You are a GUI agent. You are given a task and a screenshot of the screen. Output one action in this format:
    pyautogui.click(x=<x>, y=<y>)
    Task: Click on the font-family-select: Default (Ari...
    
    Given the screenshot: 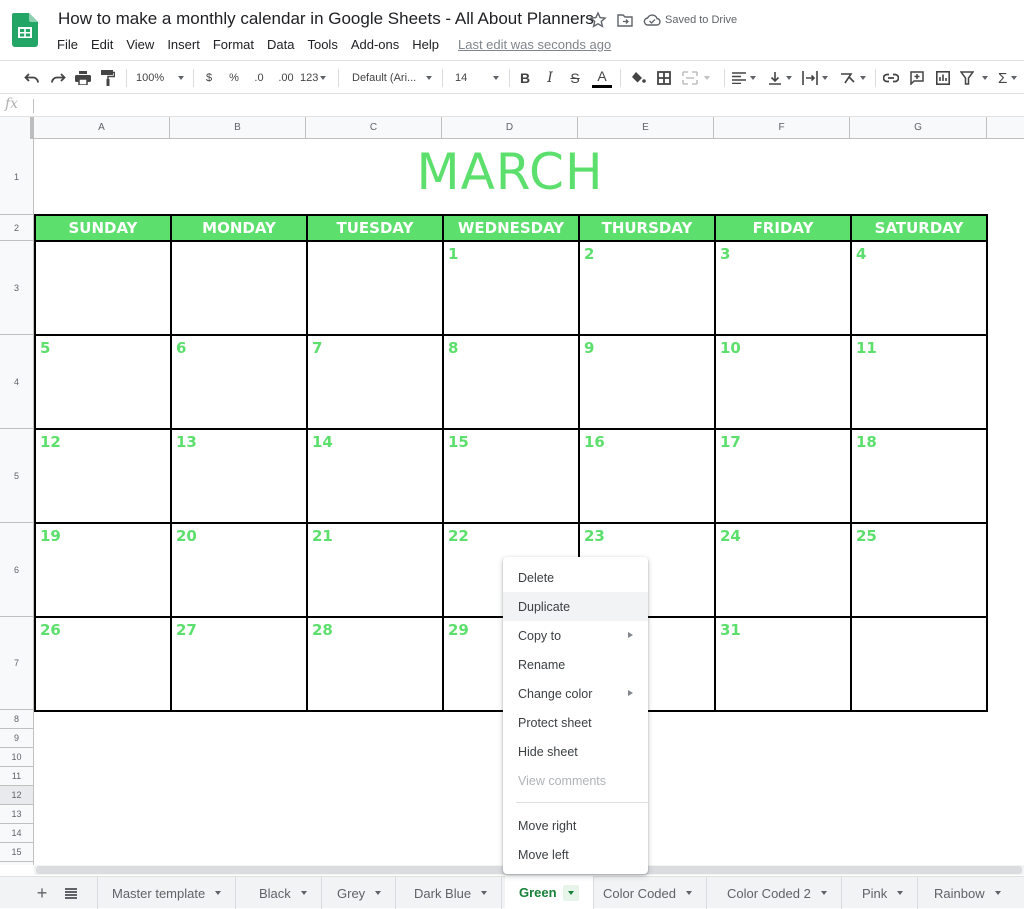 What is the action you would take?
    pyautogui.click(x=394, y=78)
    